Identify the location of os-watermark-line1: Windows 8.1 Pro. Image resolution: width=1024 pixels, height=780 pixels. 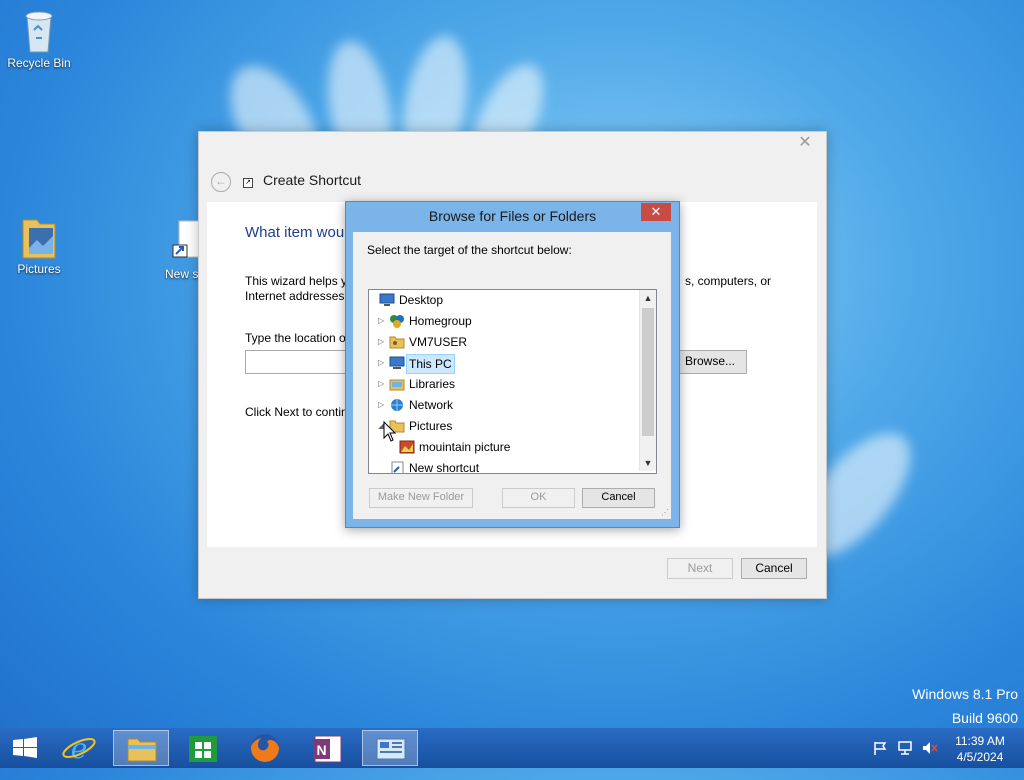
(965, 694).